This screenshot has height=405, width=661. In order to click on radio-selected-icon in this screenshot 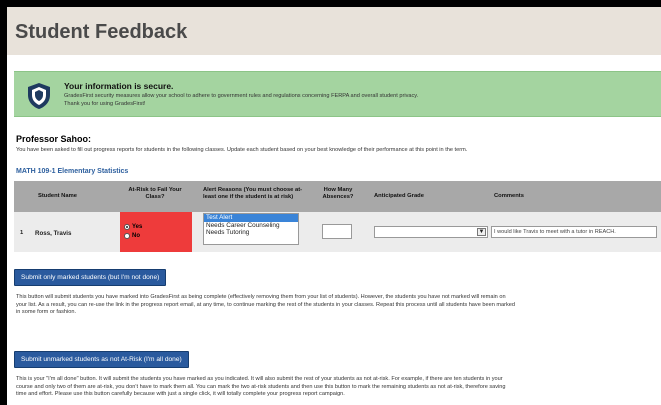, I will do `click(127, 227)`.